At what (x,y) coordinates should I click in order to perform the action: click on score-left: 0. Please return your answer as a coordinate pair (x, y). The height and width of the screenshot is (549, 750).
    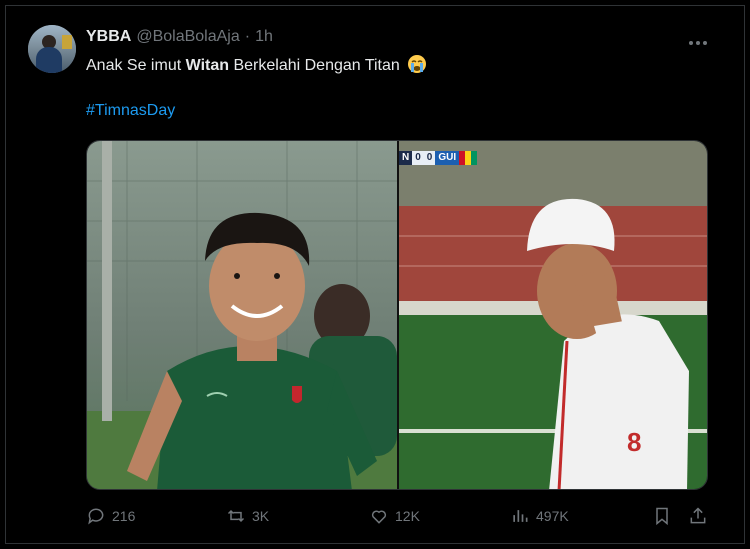
    Looking at the image, I should click on (418, 158).